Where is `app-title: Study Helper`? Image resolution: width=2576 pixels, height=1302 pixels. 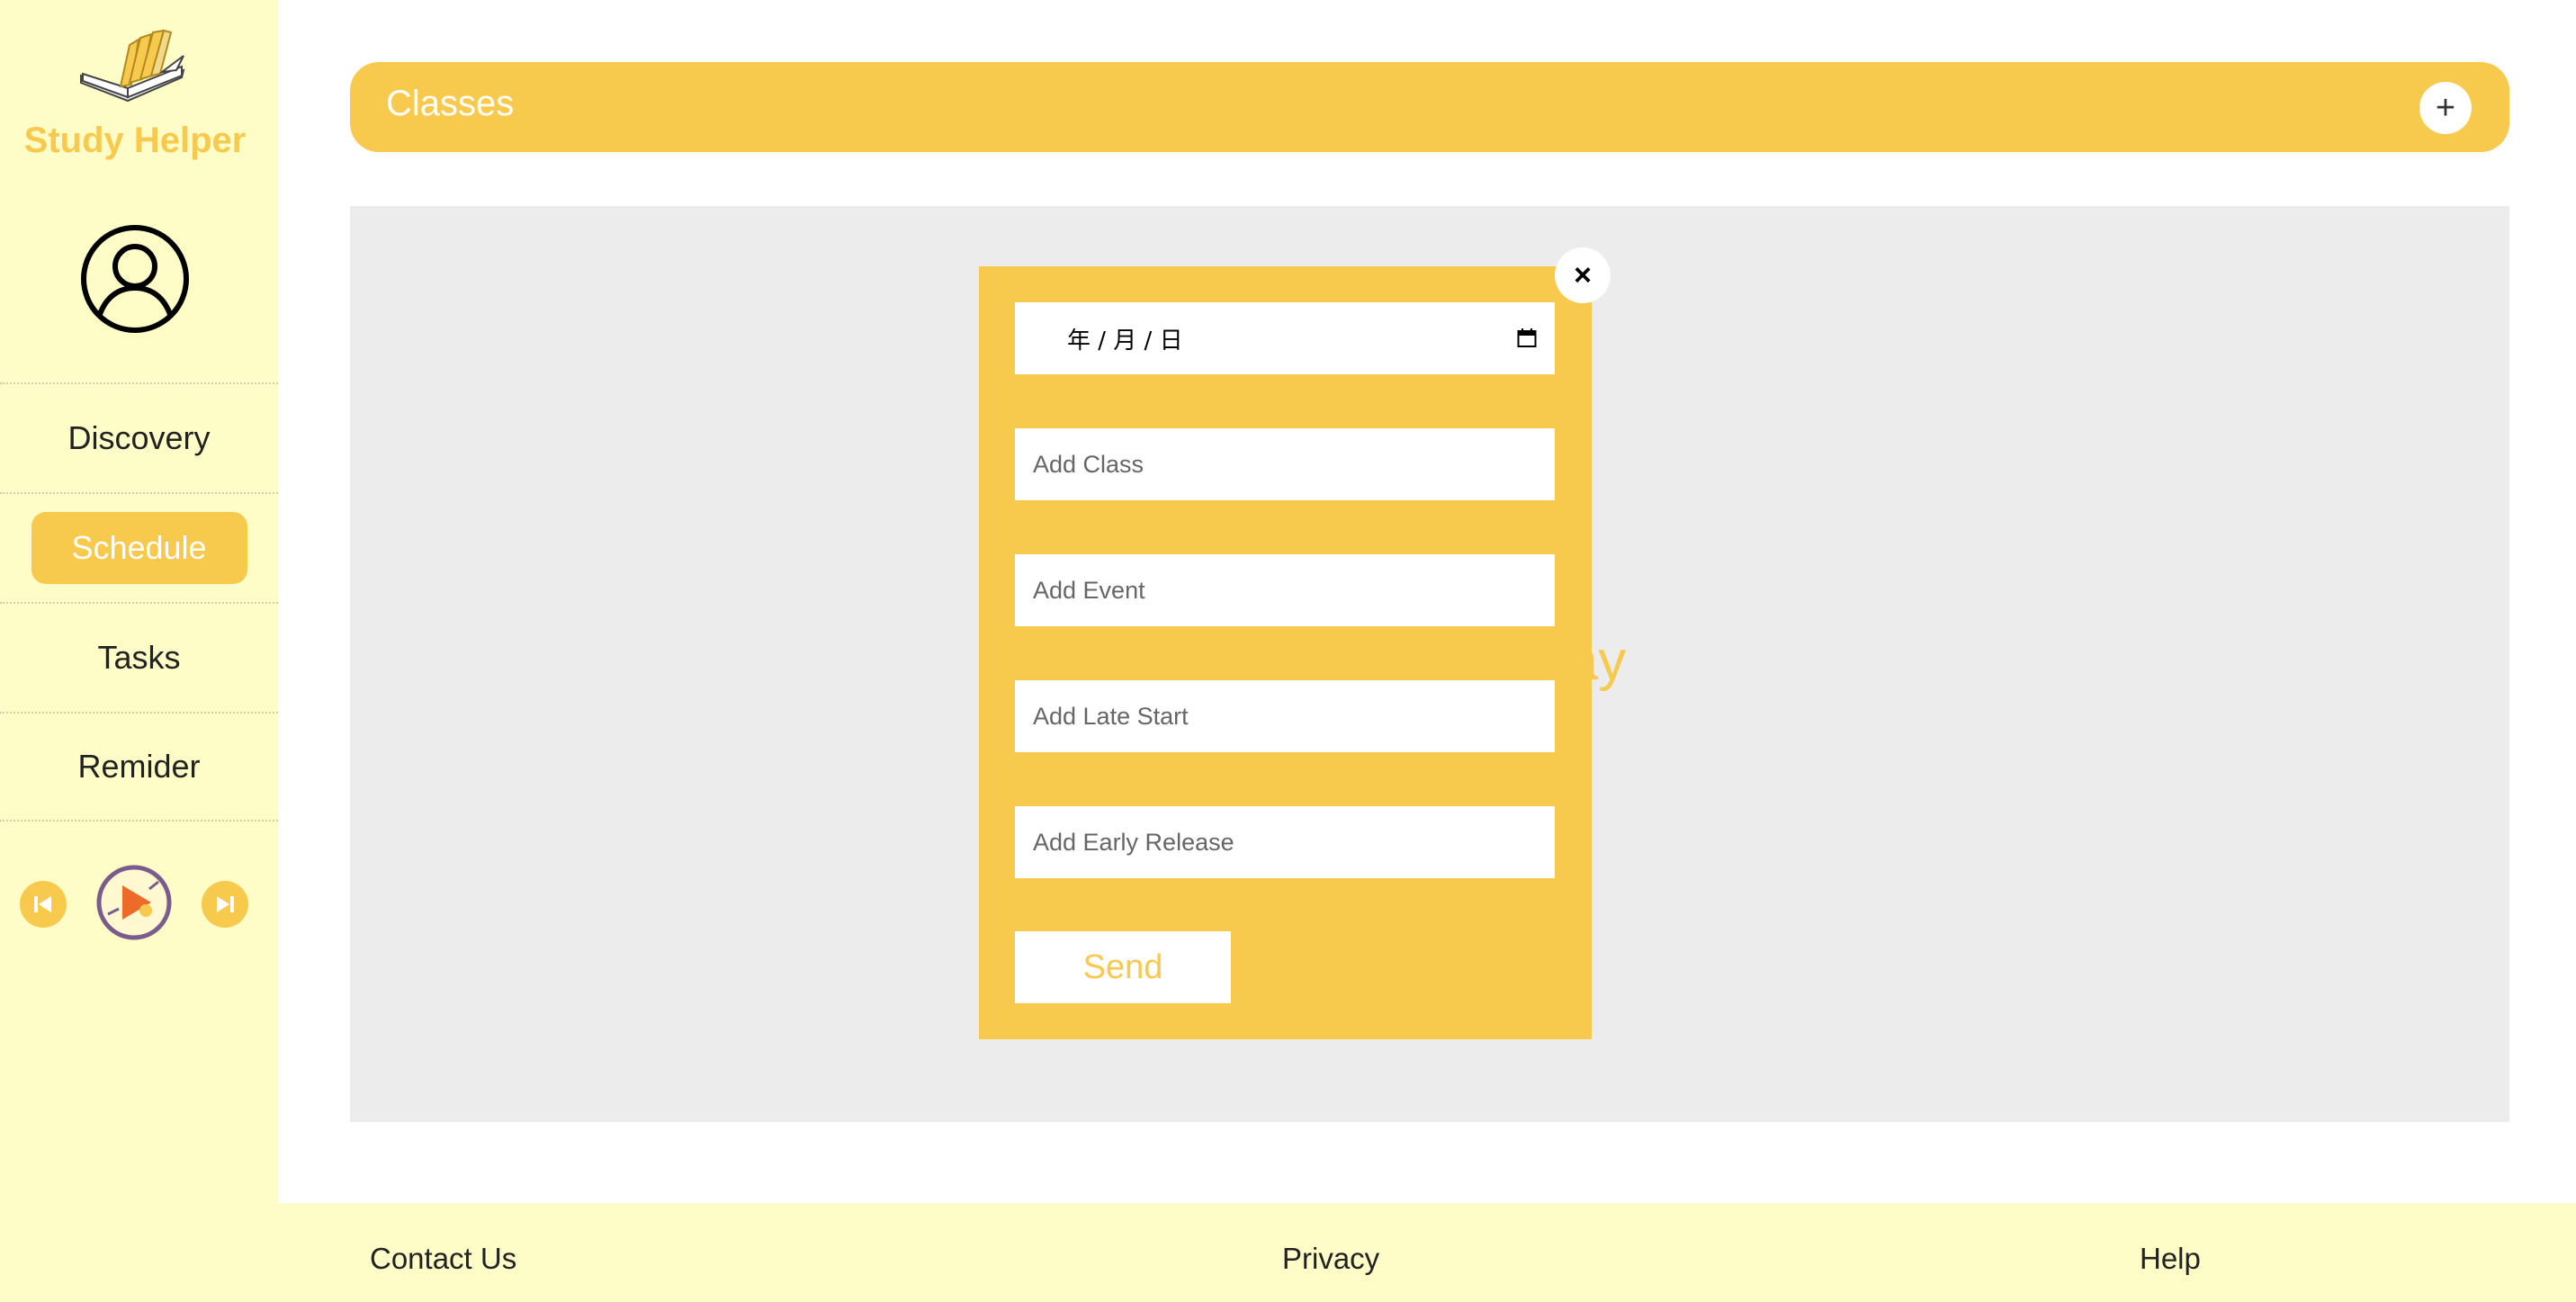 app-title: Study Helper is located at coordinates (135, 140).